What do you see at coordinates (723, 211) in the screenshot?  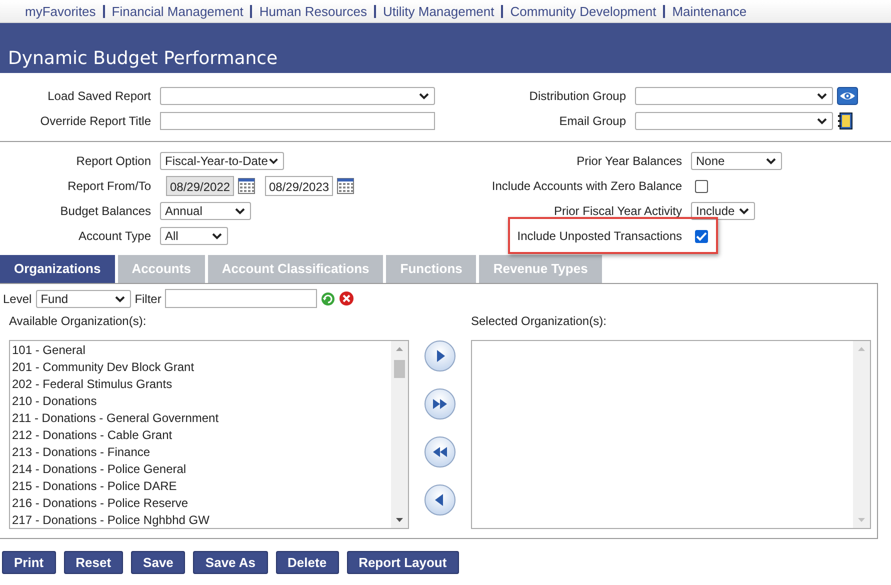 I see `dropdown: Include` at bounding box center [723, 211].